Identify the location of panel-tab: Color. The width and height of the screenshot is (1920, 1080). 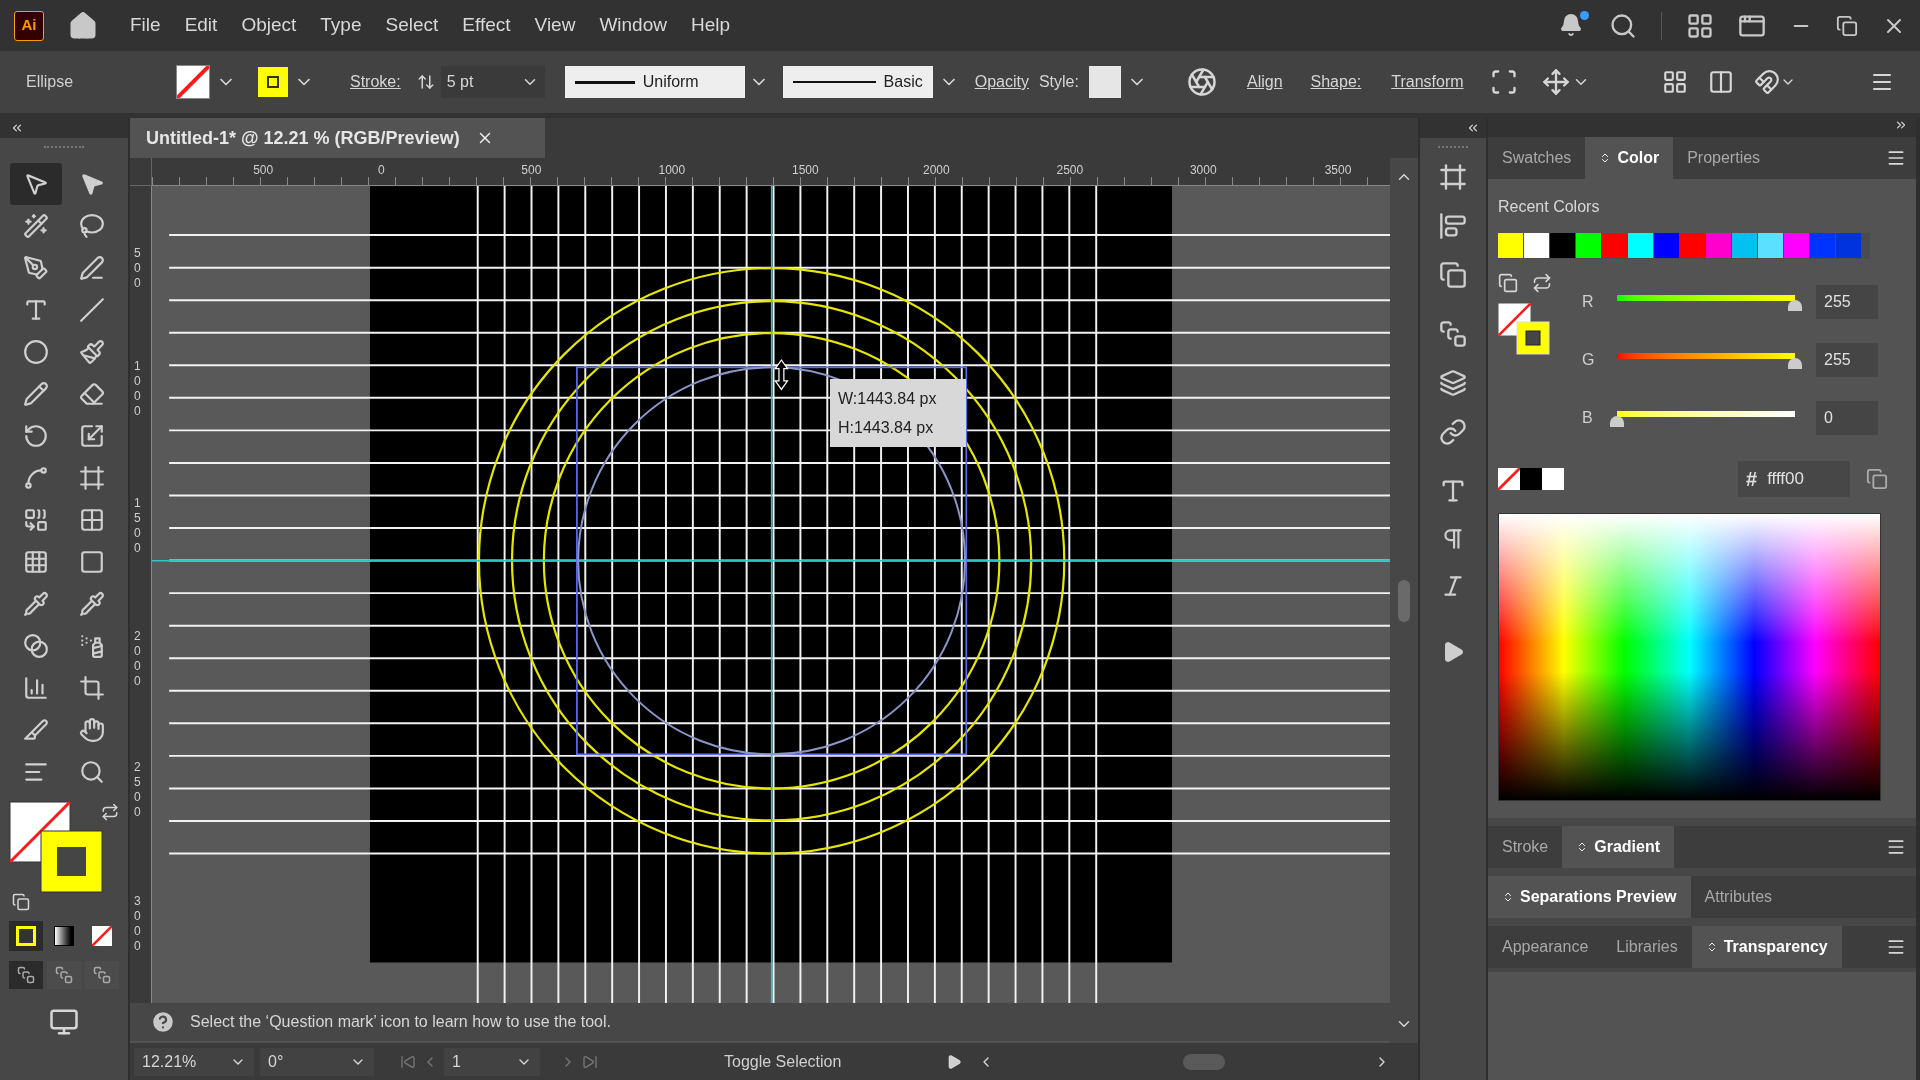
(1629, 158).